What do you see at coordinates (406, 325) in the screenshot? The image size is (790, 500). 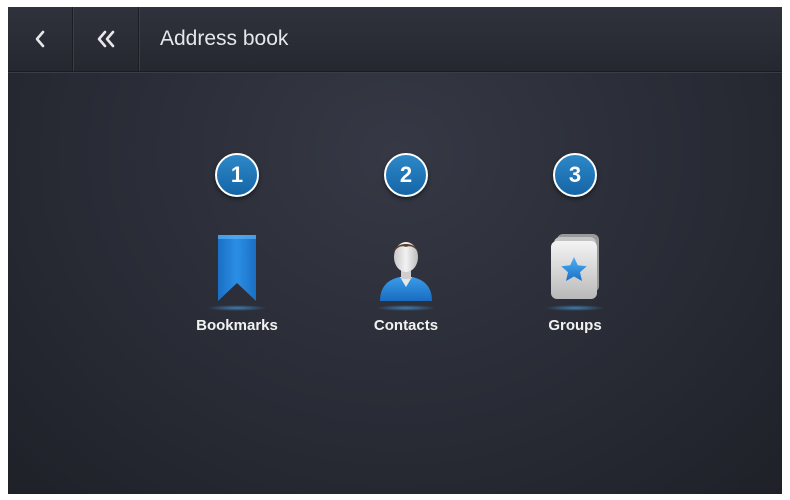 I see `tile-label: Contacts` at bounding box center [406, 325].